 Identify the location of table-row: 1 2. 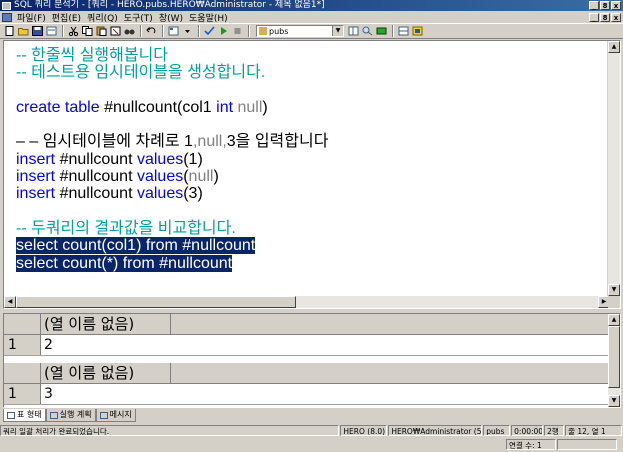
(307, 345).